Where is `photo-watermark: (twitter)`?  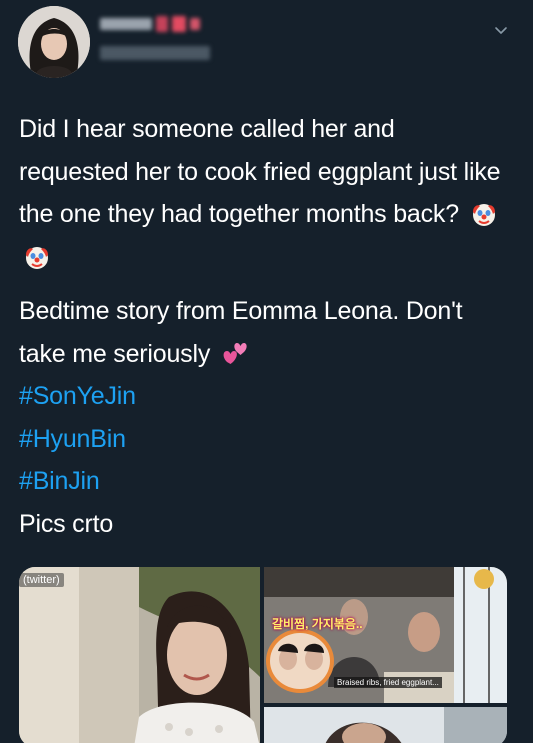
photo-watermark: (twitter) is located at coordinates (41, 580).